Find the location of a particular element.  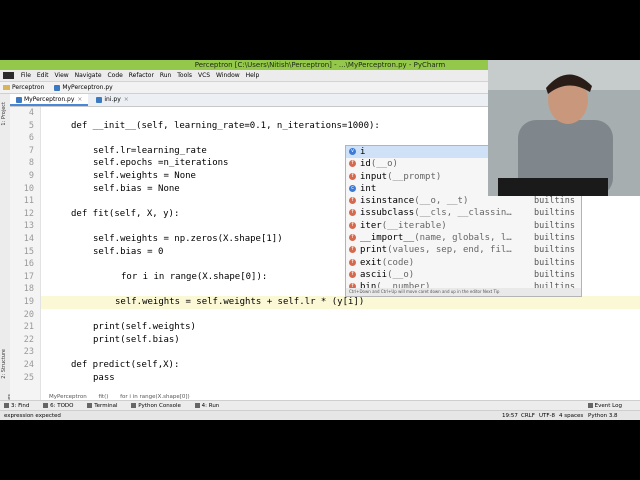

code-line: self.bias = None is located at coordinates (136, 188).